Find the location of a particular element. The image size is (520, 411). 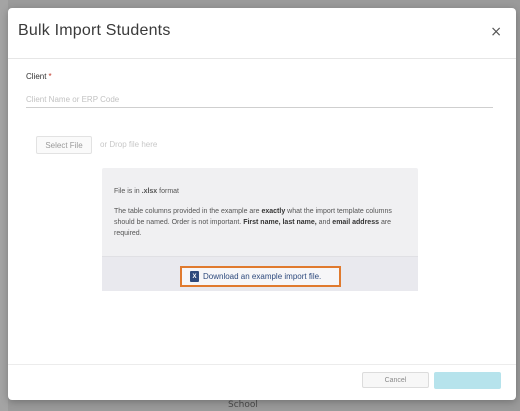

modal-header: Bulk Import Students × is located at coordinates (262, 33).